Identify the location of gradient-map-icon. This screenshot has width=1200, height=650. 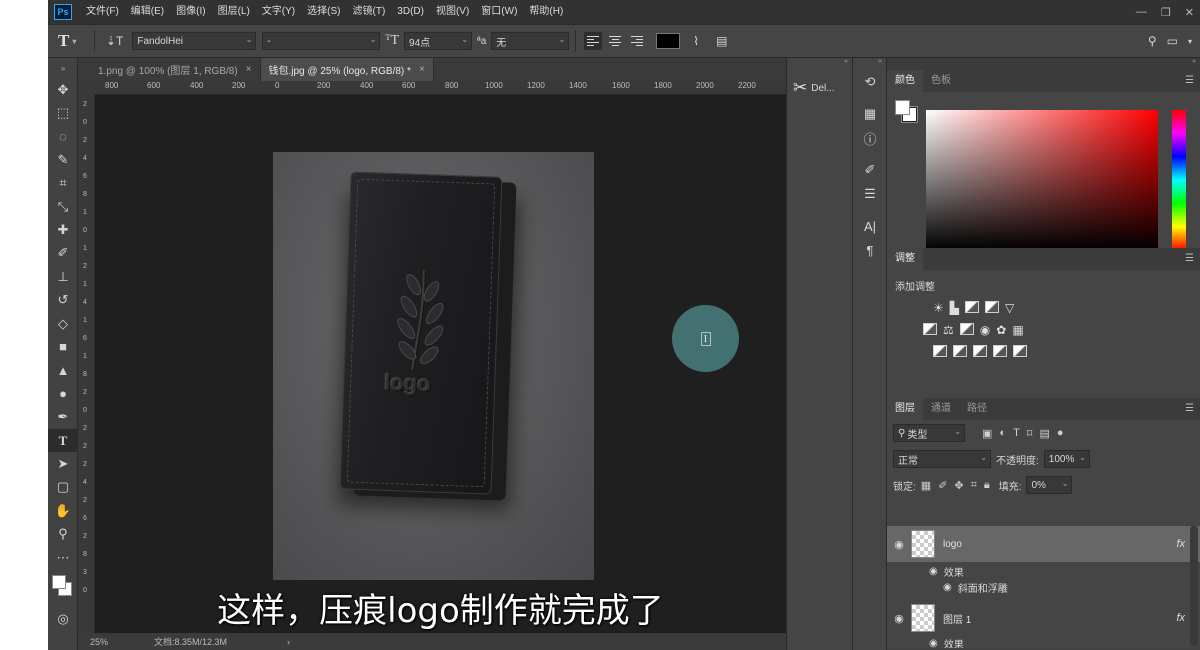
(1020, 351).